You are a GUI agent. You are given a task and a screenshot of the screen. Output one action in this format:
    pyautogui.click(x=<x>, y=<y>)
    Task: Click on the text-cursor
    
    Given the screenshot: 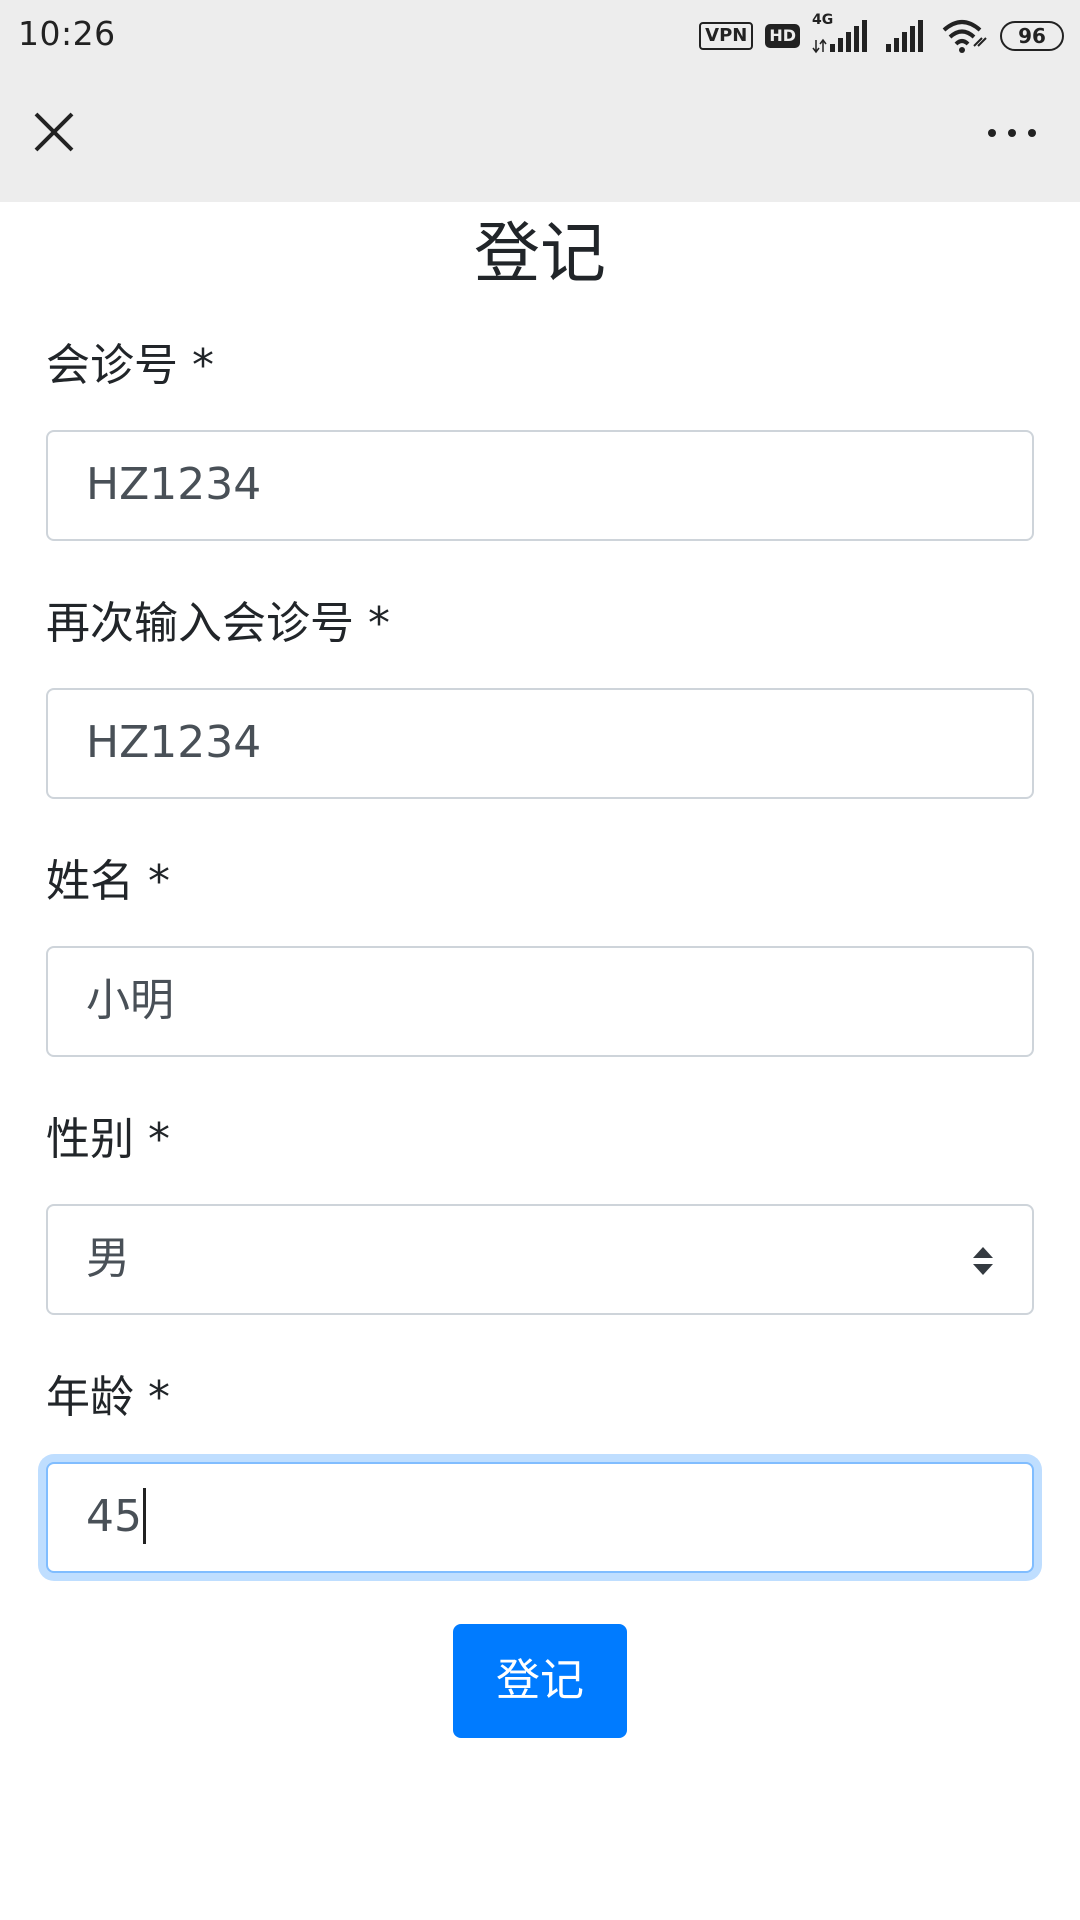 What is the action you would take?
    pyautogui.click(x=144, y=1516)
    